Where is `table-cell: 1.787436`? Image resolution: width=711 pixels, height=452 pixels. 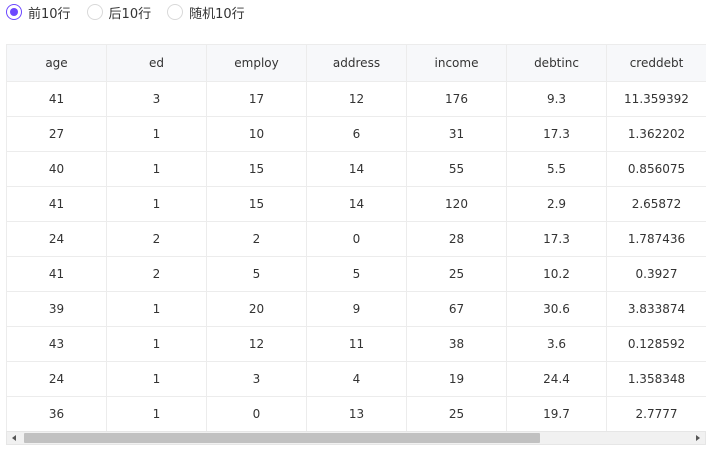 table-cell: 1.787436 is located at coordinates (656, 239).